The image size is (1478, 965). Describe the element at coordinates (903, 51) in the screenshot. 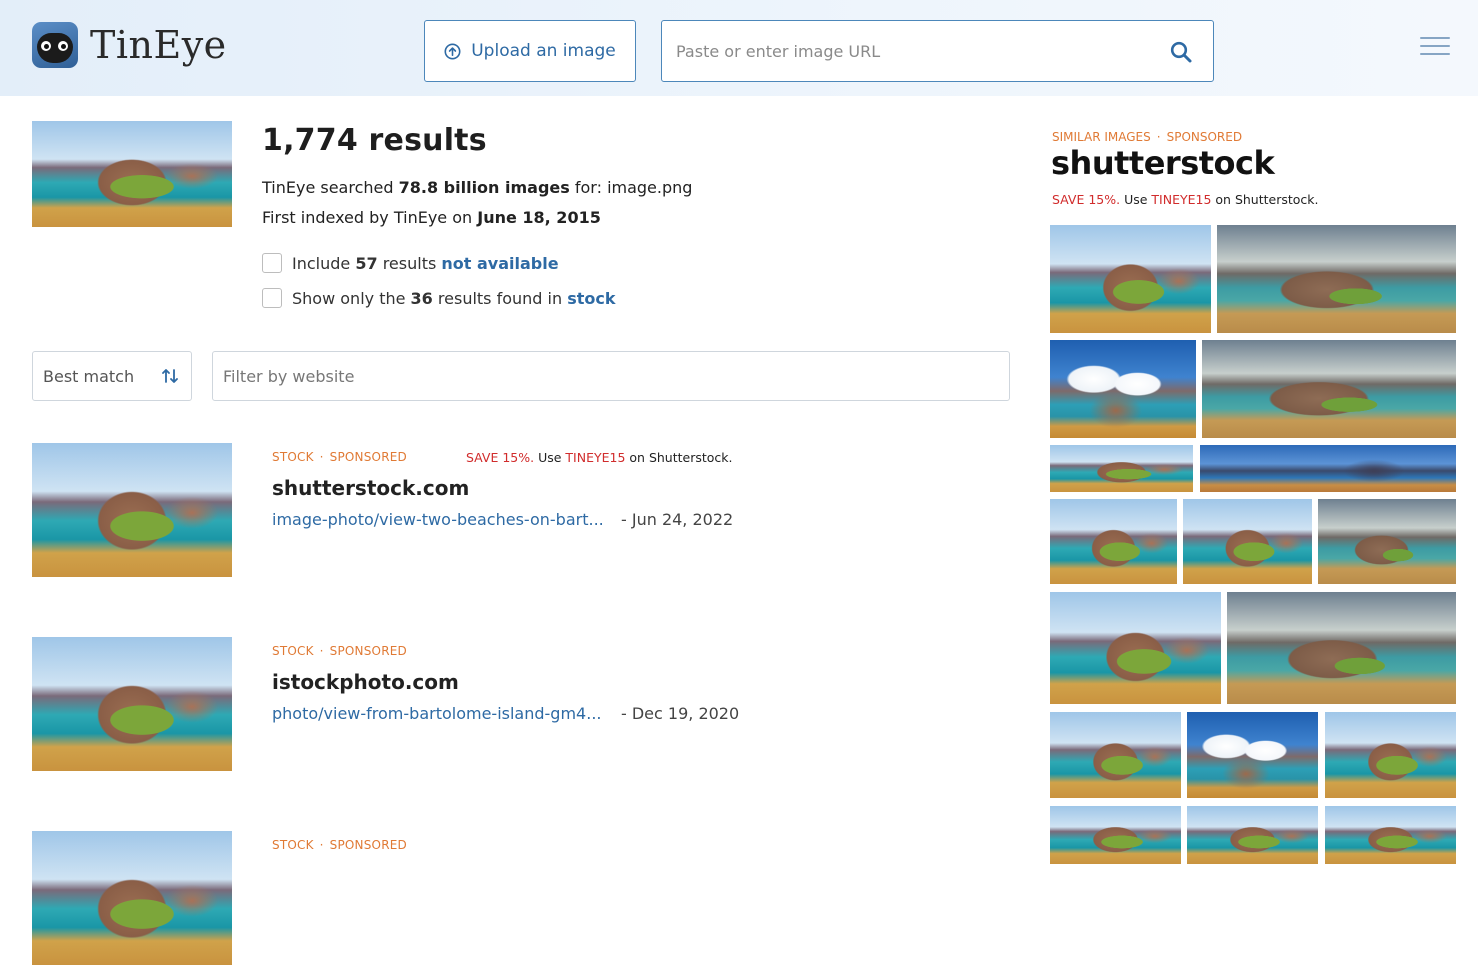

I see `image-url-input` at that location.